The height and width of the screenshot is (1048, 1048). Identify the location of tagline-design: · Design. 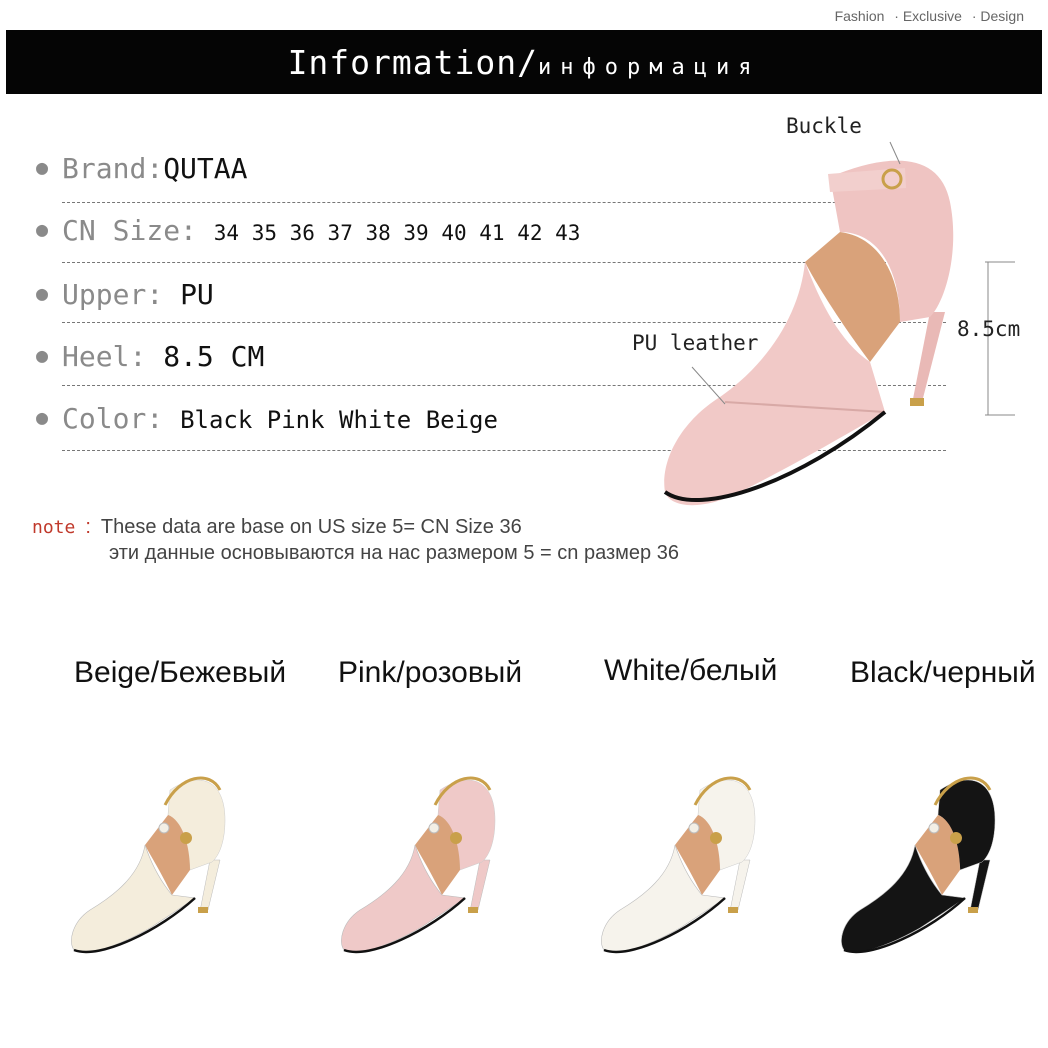
(997, 16).